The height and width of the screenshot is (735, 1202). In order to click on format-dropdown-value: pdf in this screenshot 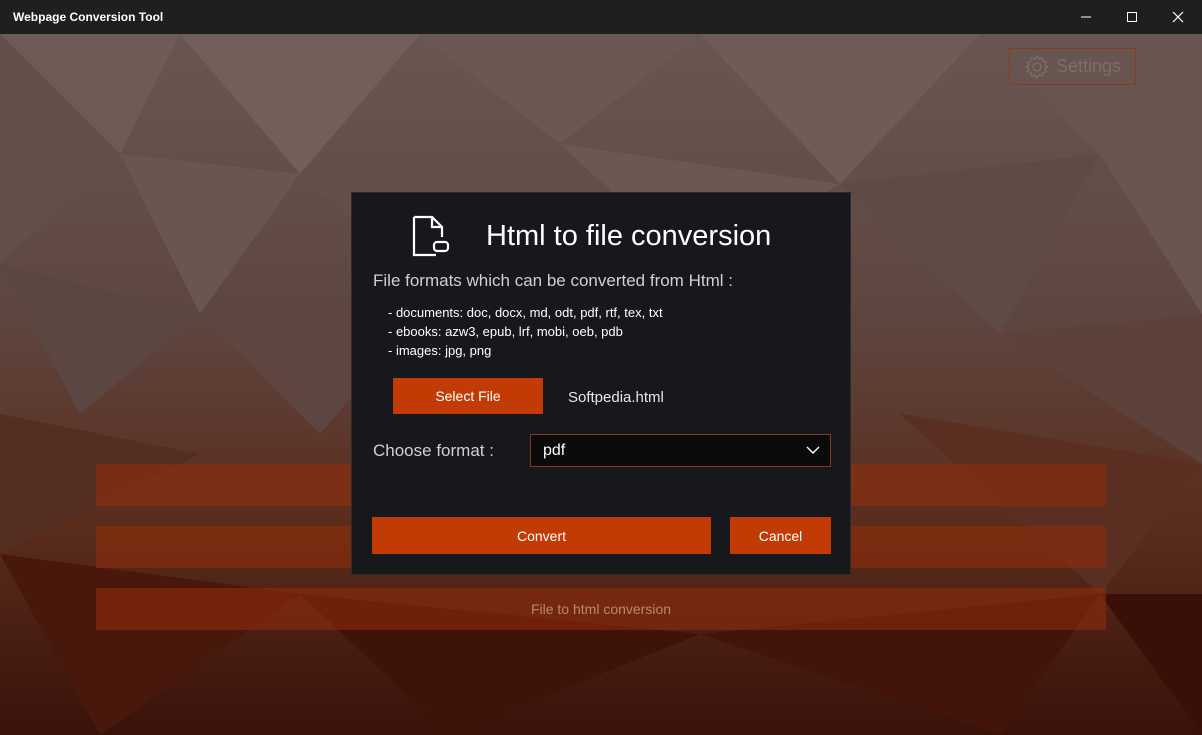, I will do `click(554, 450)`.